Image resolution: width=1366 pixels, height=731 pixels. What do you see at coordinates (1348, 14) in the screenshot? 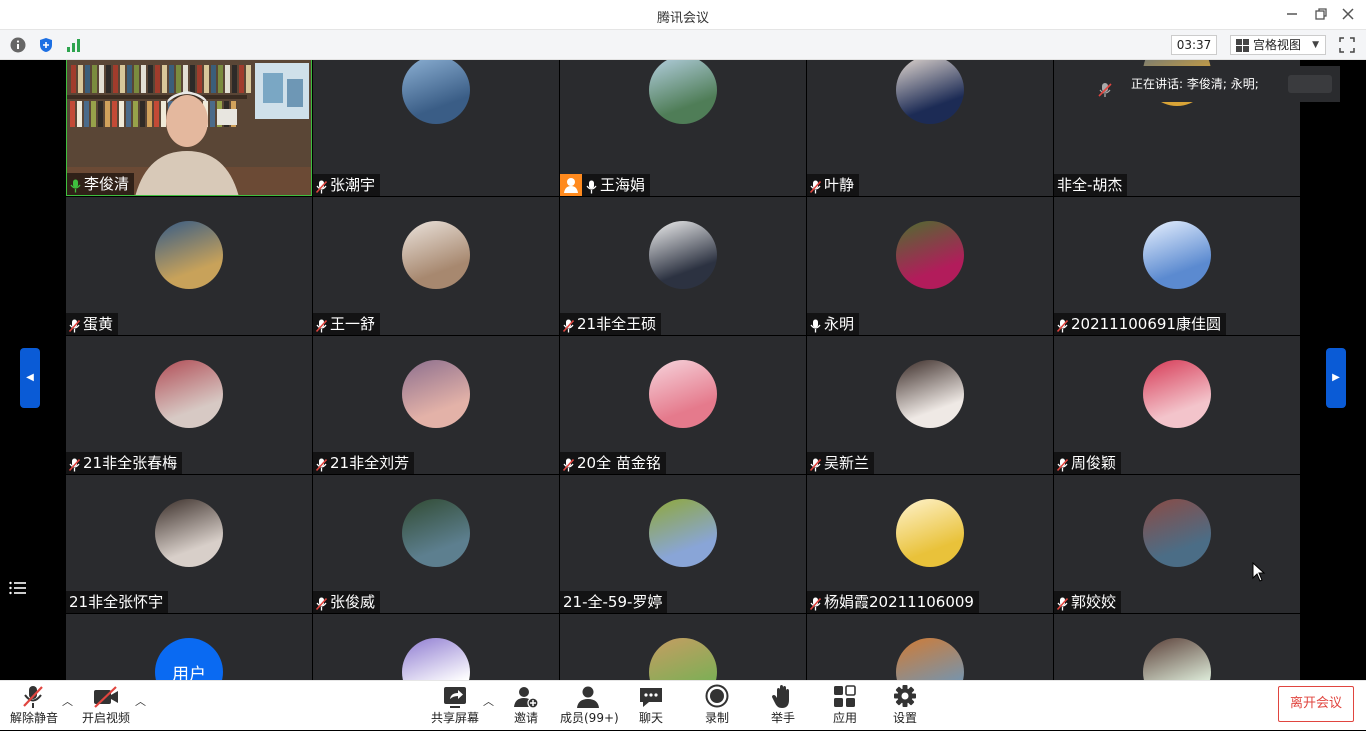
I see `close-icon` at bounding box center [1348, 14].